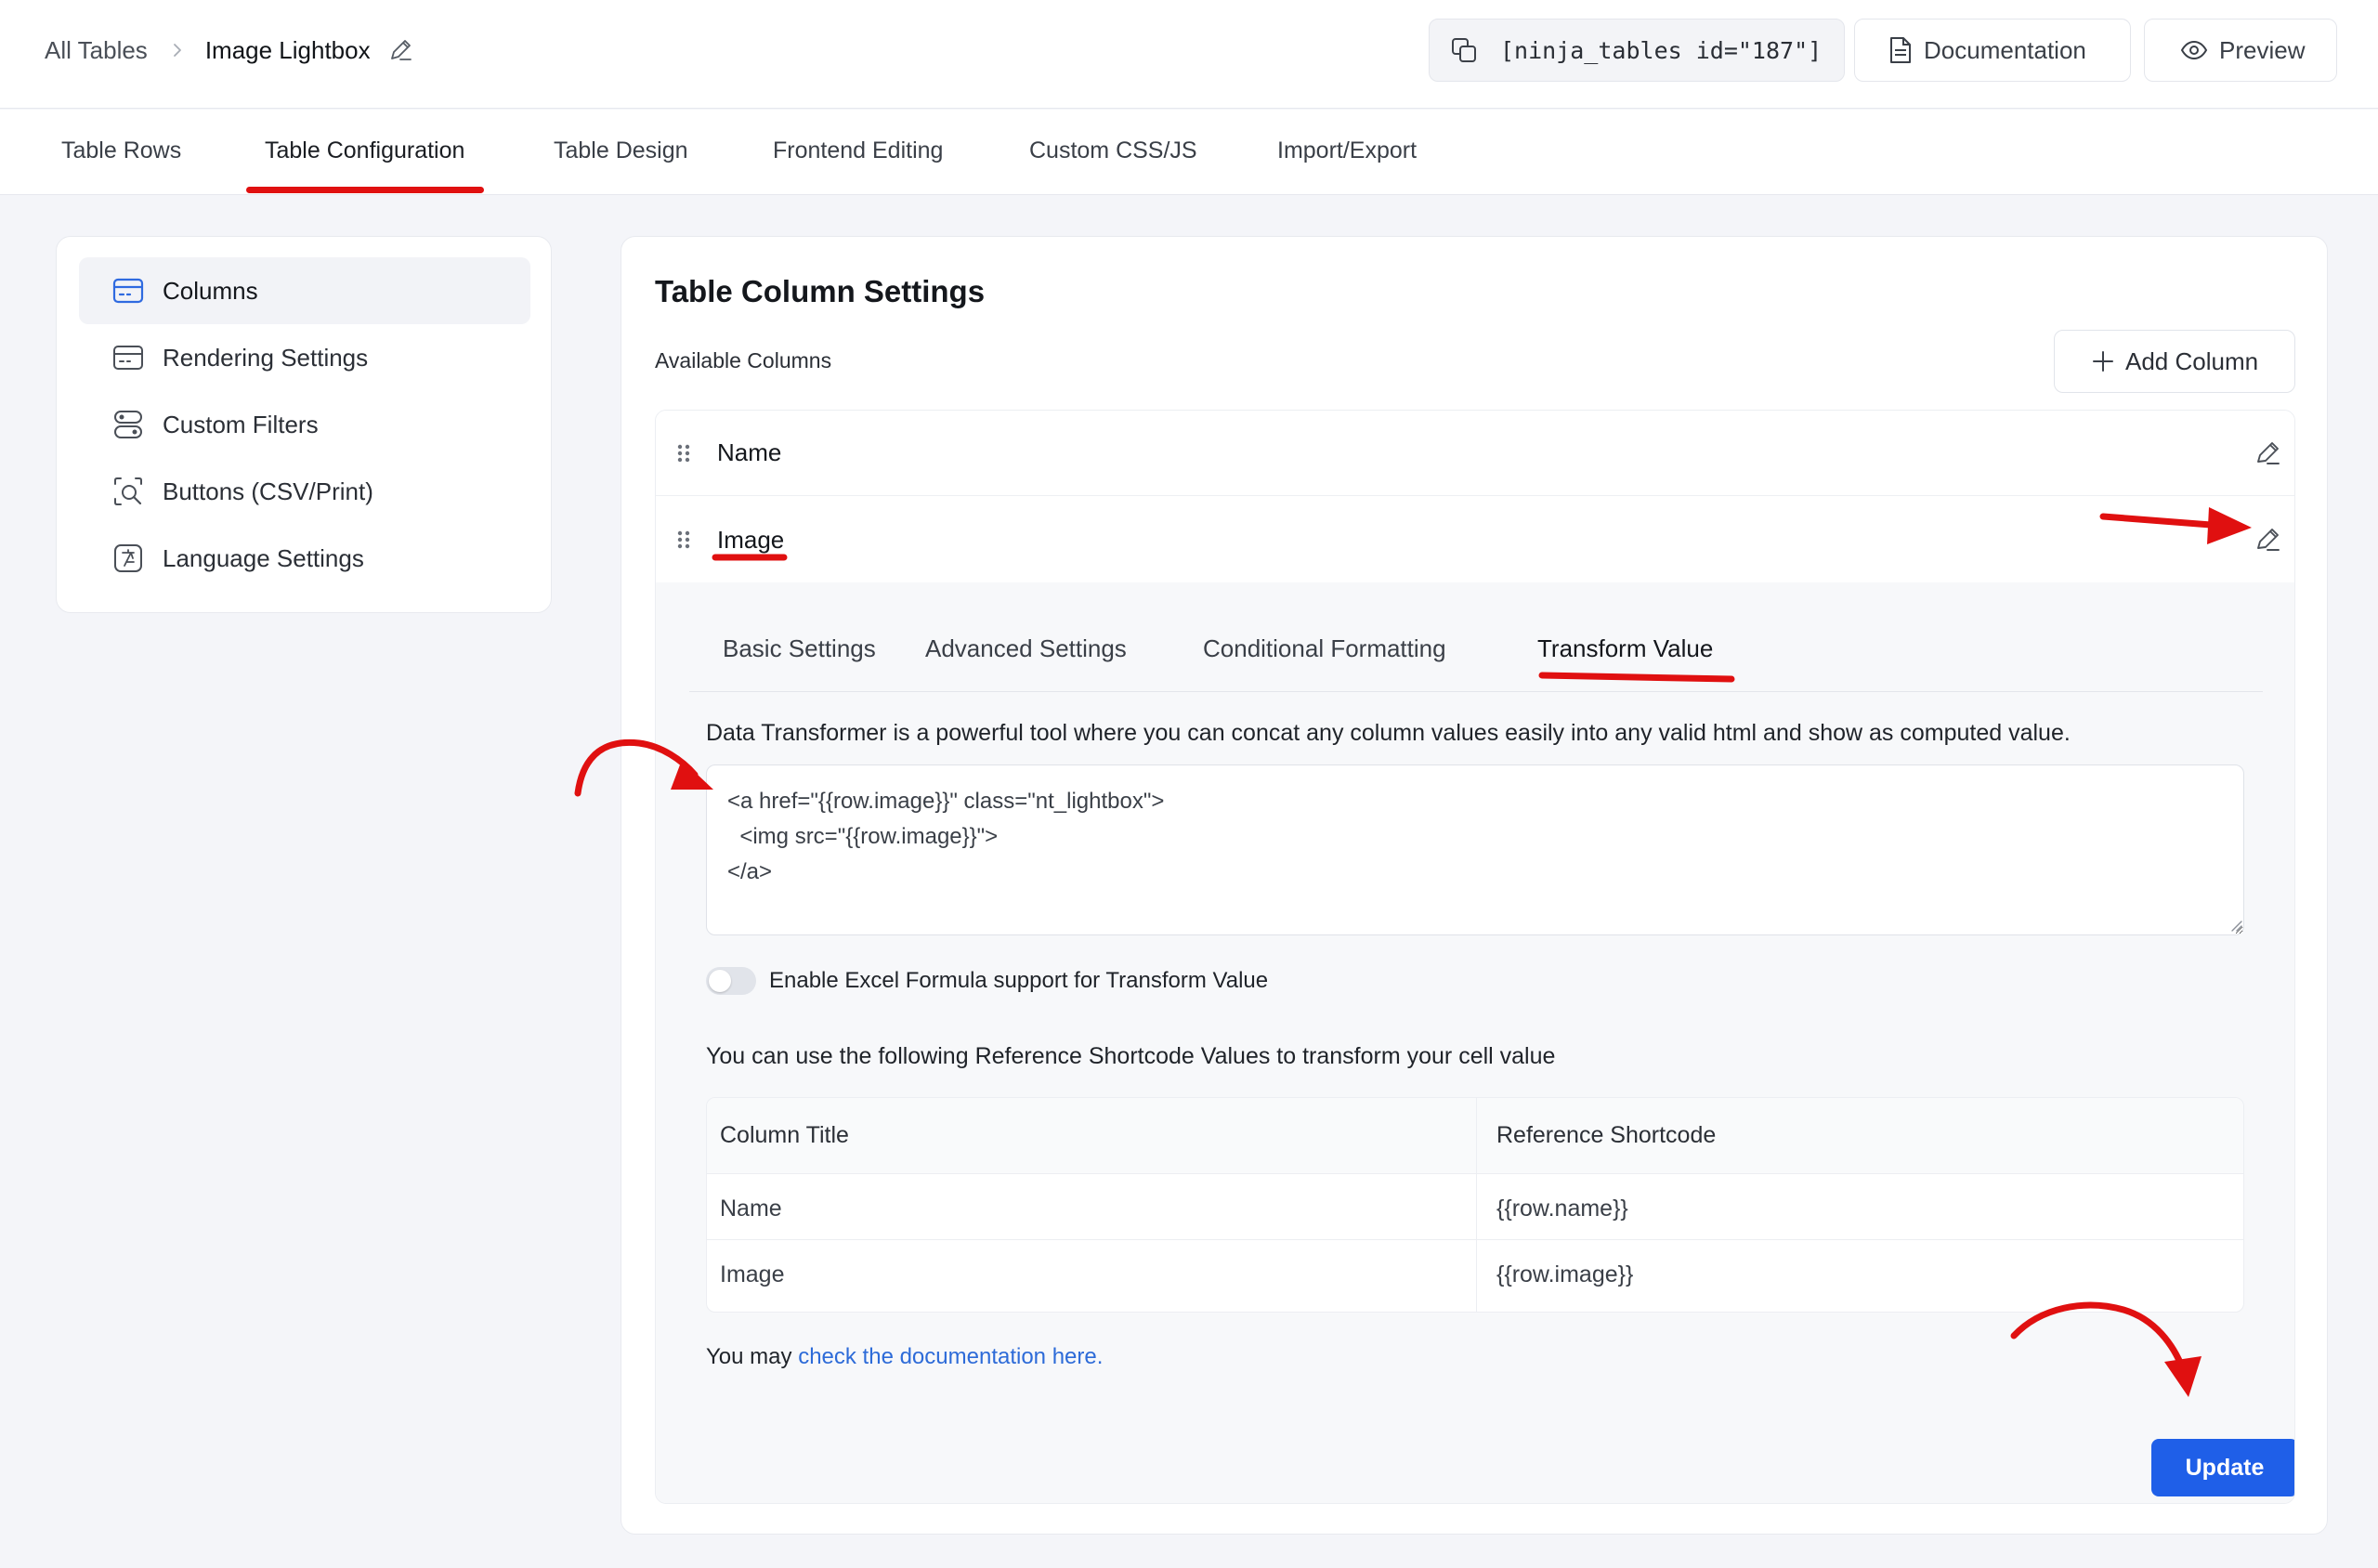 Image resolution: width=2378 pixels, height=1568 pixels. Describe the element at coordinates (2262, 49) in the screenshot. I see `preview-label: Preview` at that location.